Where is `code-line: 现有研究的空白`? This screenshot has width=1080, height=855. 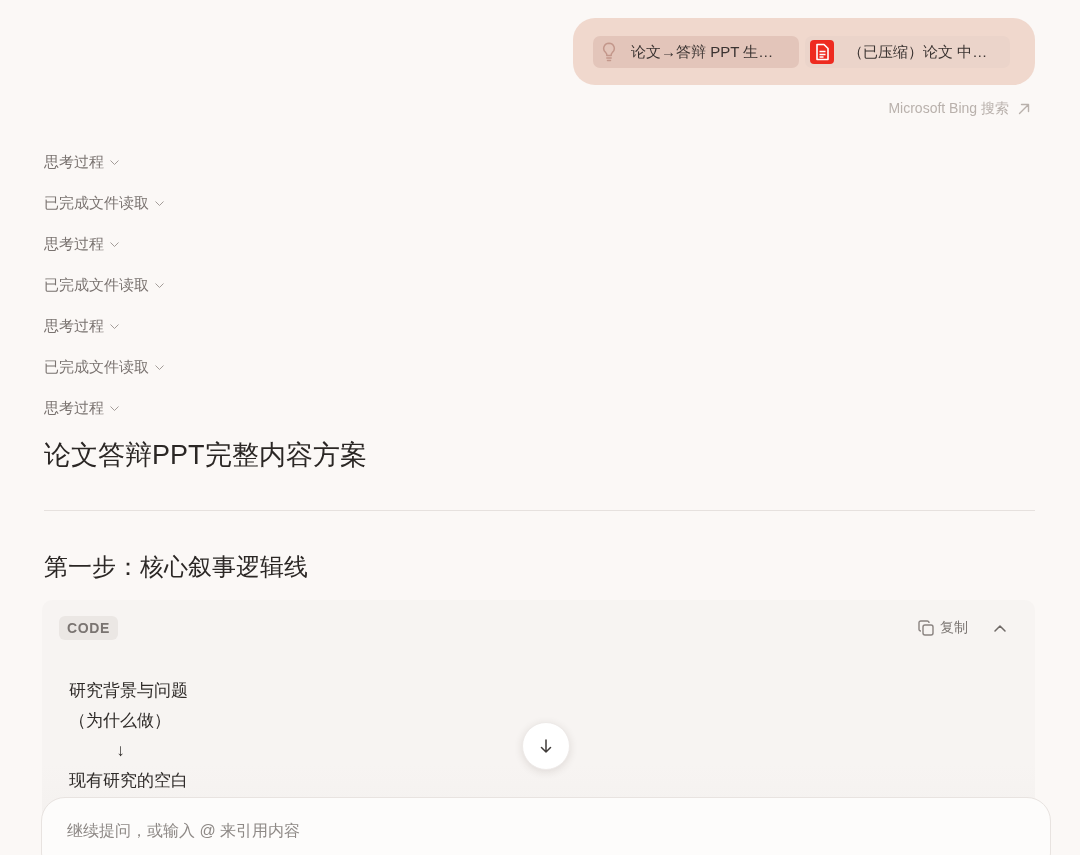
code-line: 现有研究的空白 is located at coordinates (128, 781).